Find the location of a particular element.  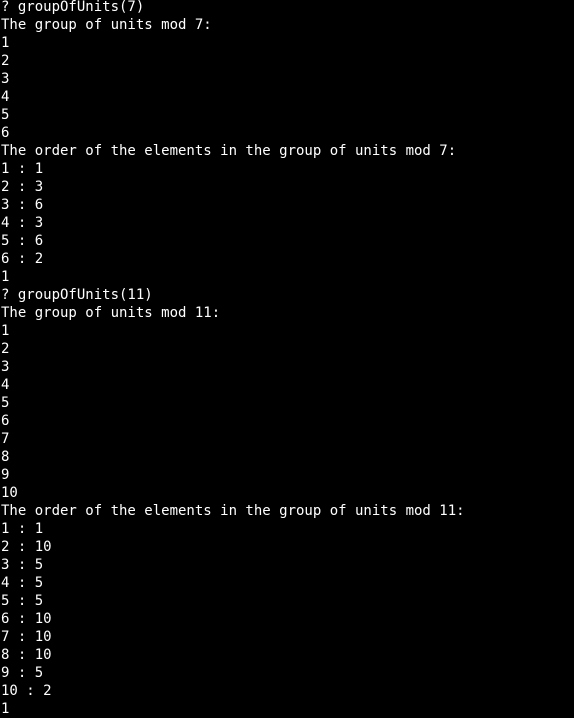

terminal-line: The group of units mod 11: is located at coordinates (111, 313).